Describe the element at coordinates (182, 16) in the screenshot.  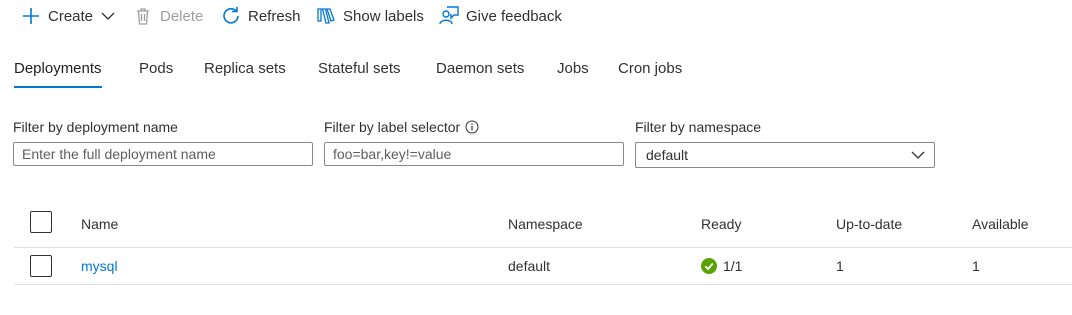
I see `delete-label: Delete` at that location.